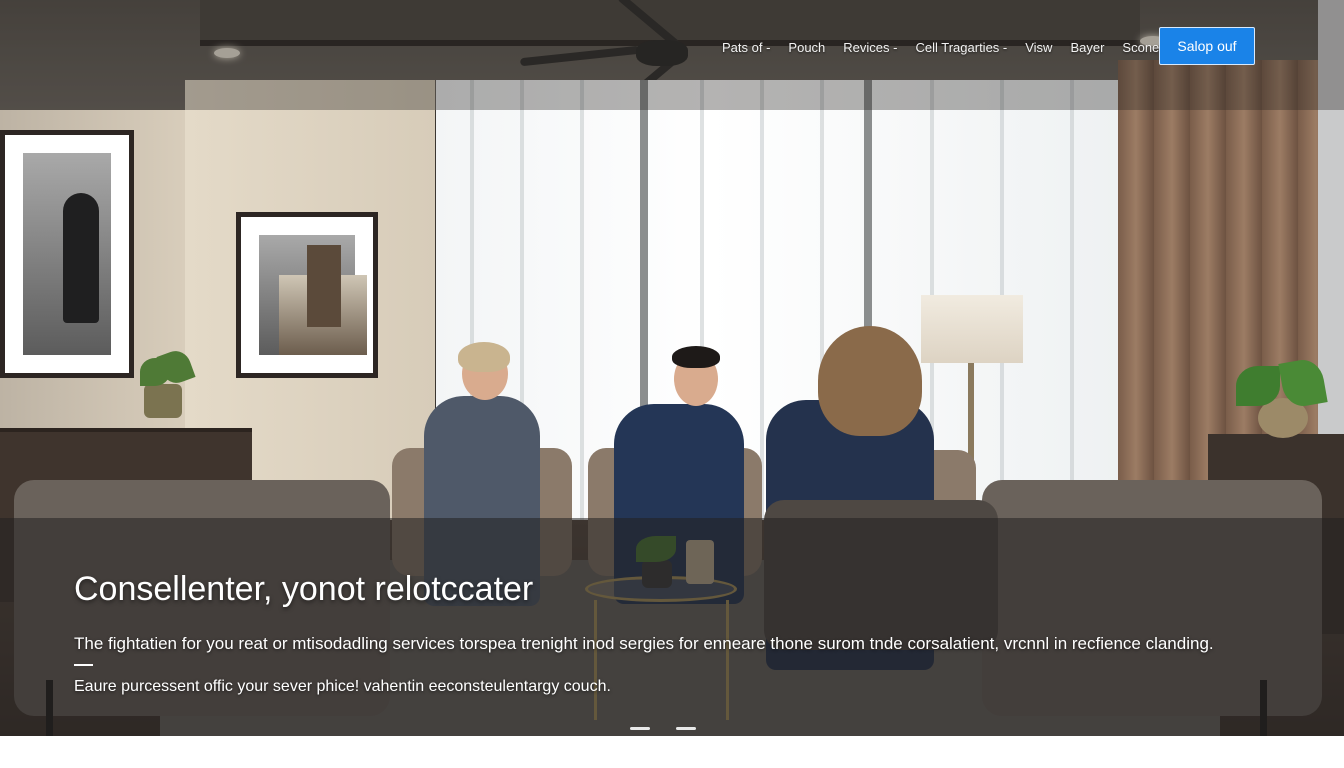 This screenshot has height=768, width=1344. I want to click on nav-item-bayer: Bayer, so click(1087, 47).